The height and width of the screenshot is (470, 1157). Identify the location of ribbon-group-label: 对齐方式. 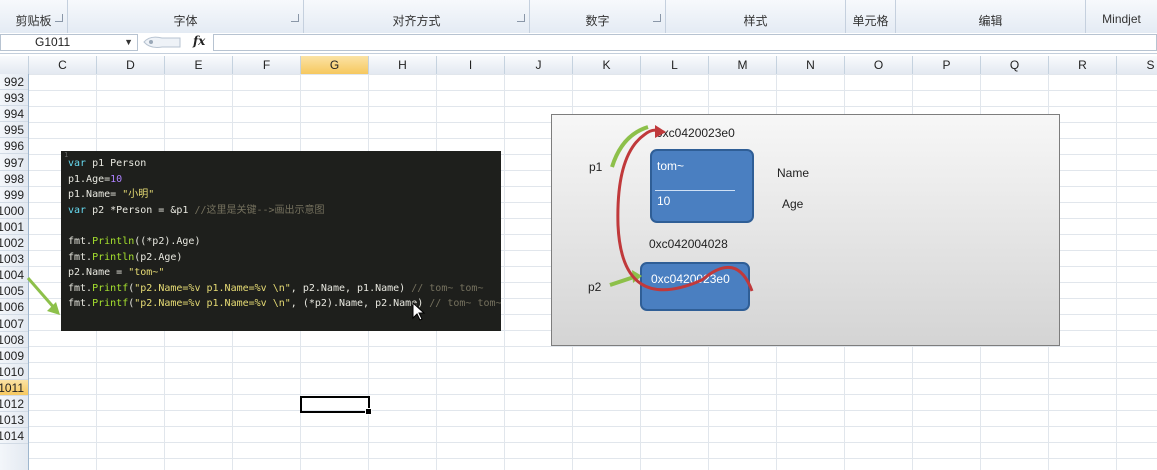
(416, 21).